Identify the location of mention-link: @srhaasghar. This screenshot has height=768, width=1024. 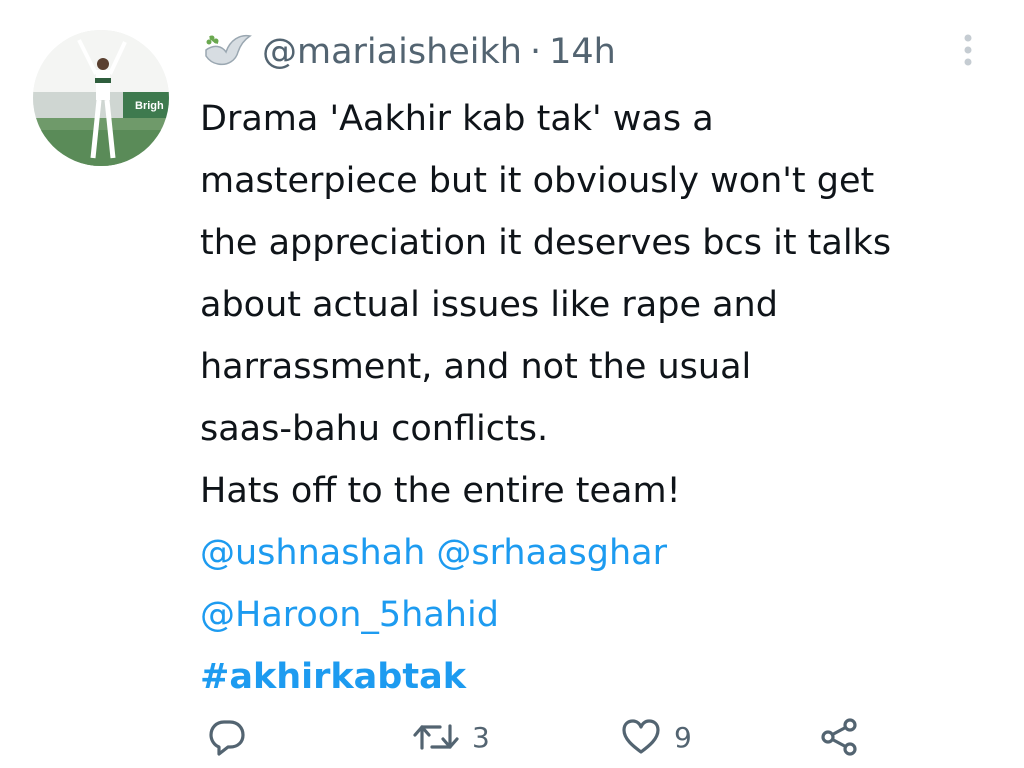
(551, 553).